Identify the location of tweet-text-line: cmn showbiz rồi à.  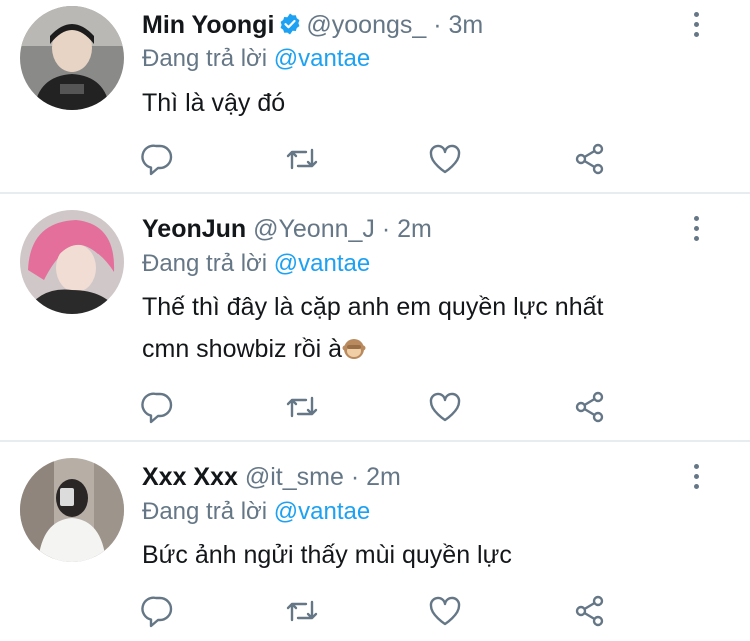
(422, 349).